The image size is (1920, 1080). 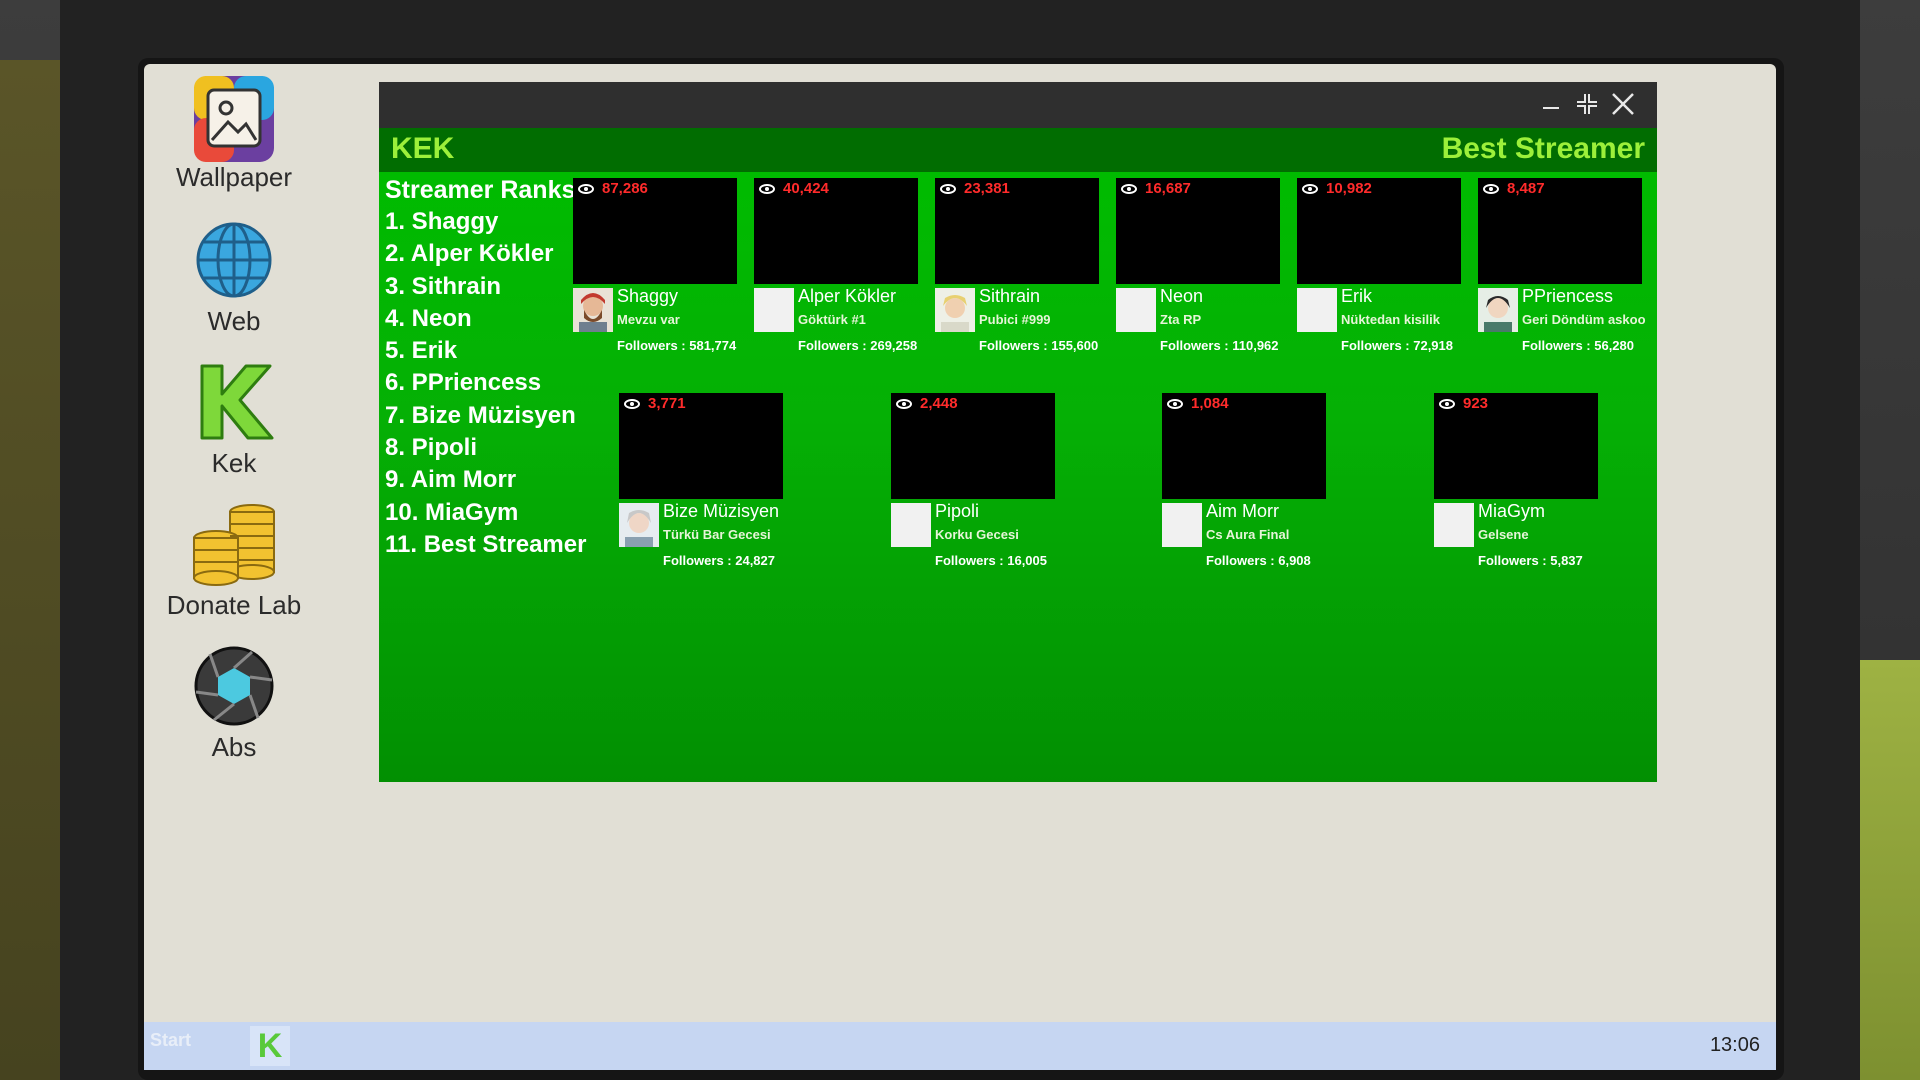 I want to click on taskbar-kek-app: K, so click(x=270, y=1046).